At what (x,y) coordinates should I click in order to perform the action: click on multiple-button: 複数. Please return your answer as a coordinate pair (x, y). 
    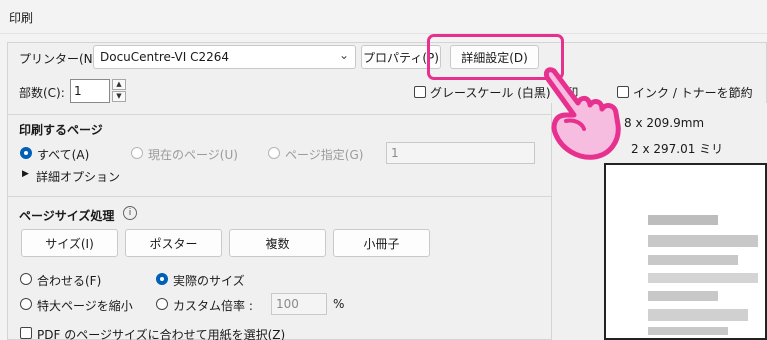
    Looking at the image, I should click on (277, 243).